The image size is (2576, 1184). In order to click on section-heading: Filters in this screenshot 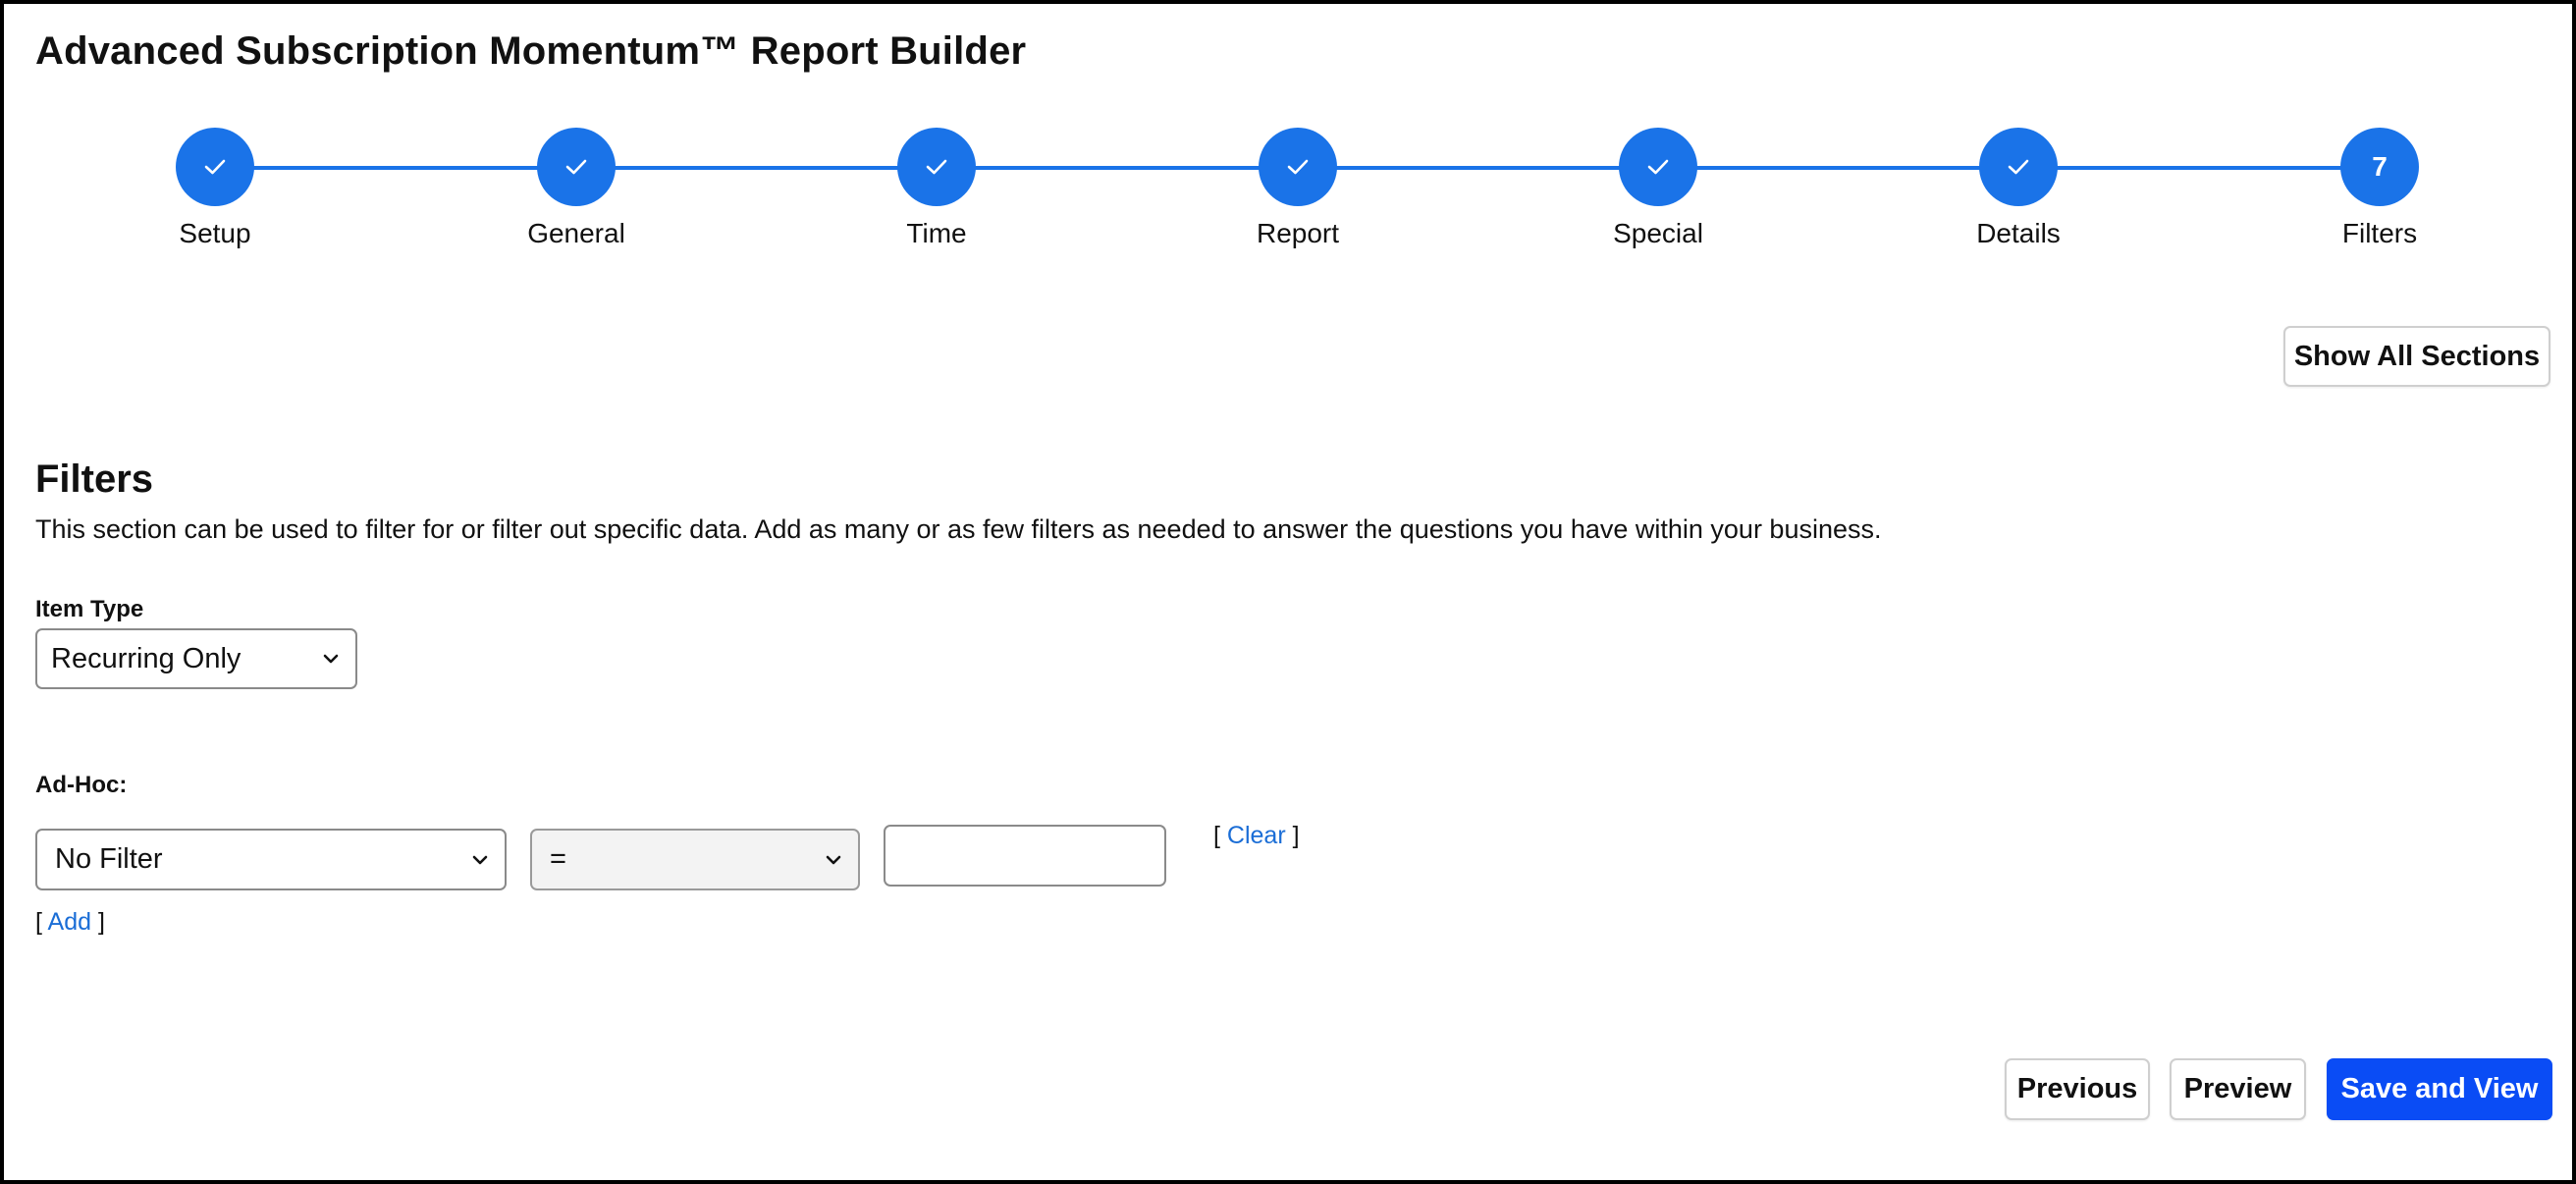, I will do `click(94, 479)`.